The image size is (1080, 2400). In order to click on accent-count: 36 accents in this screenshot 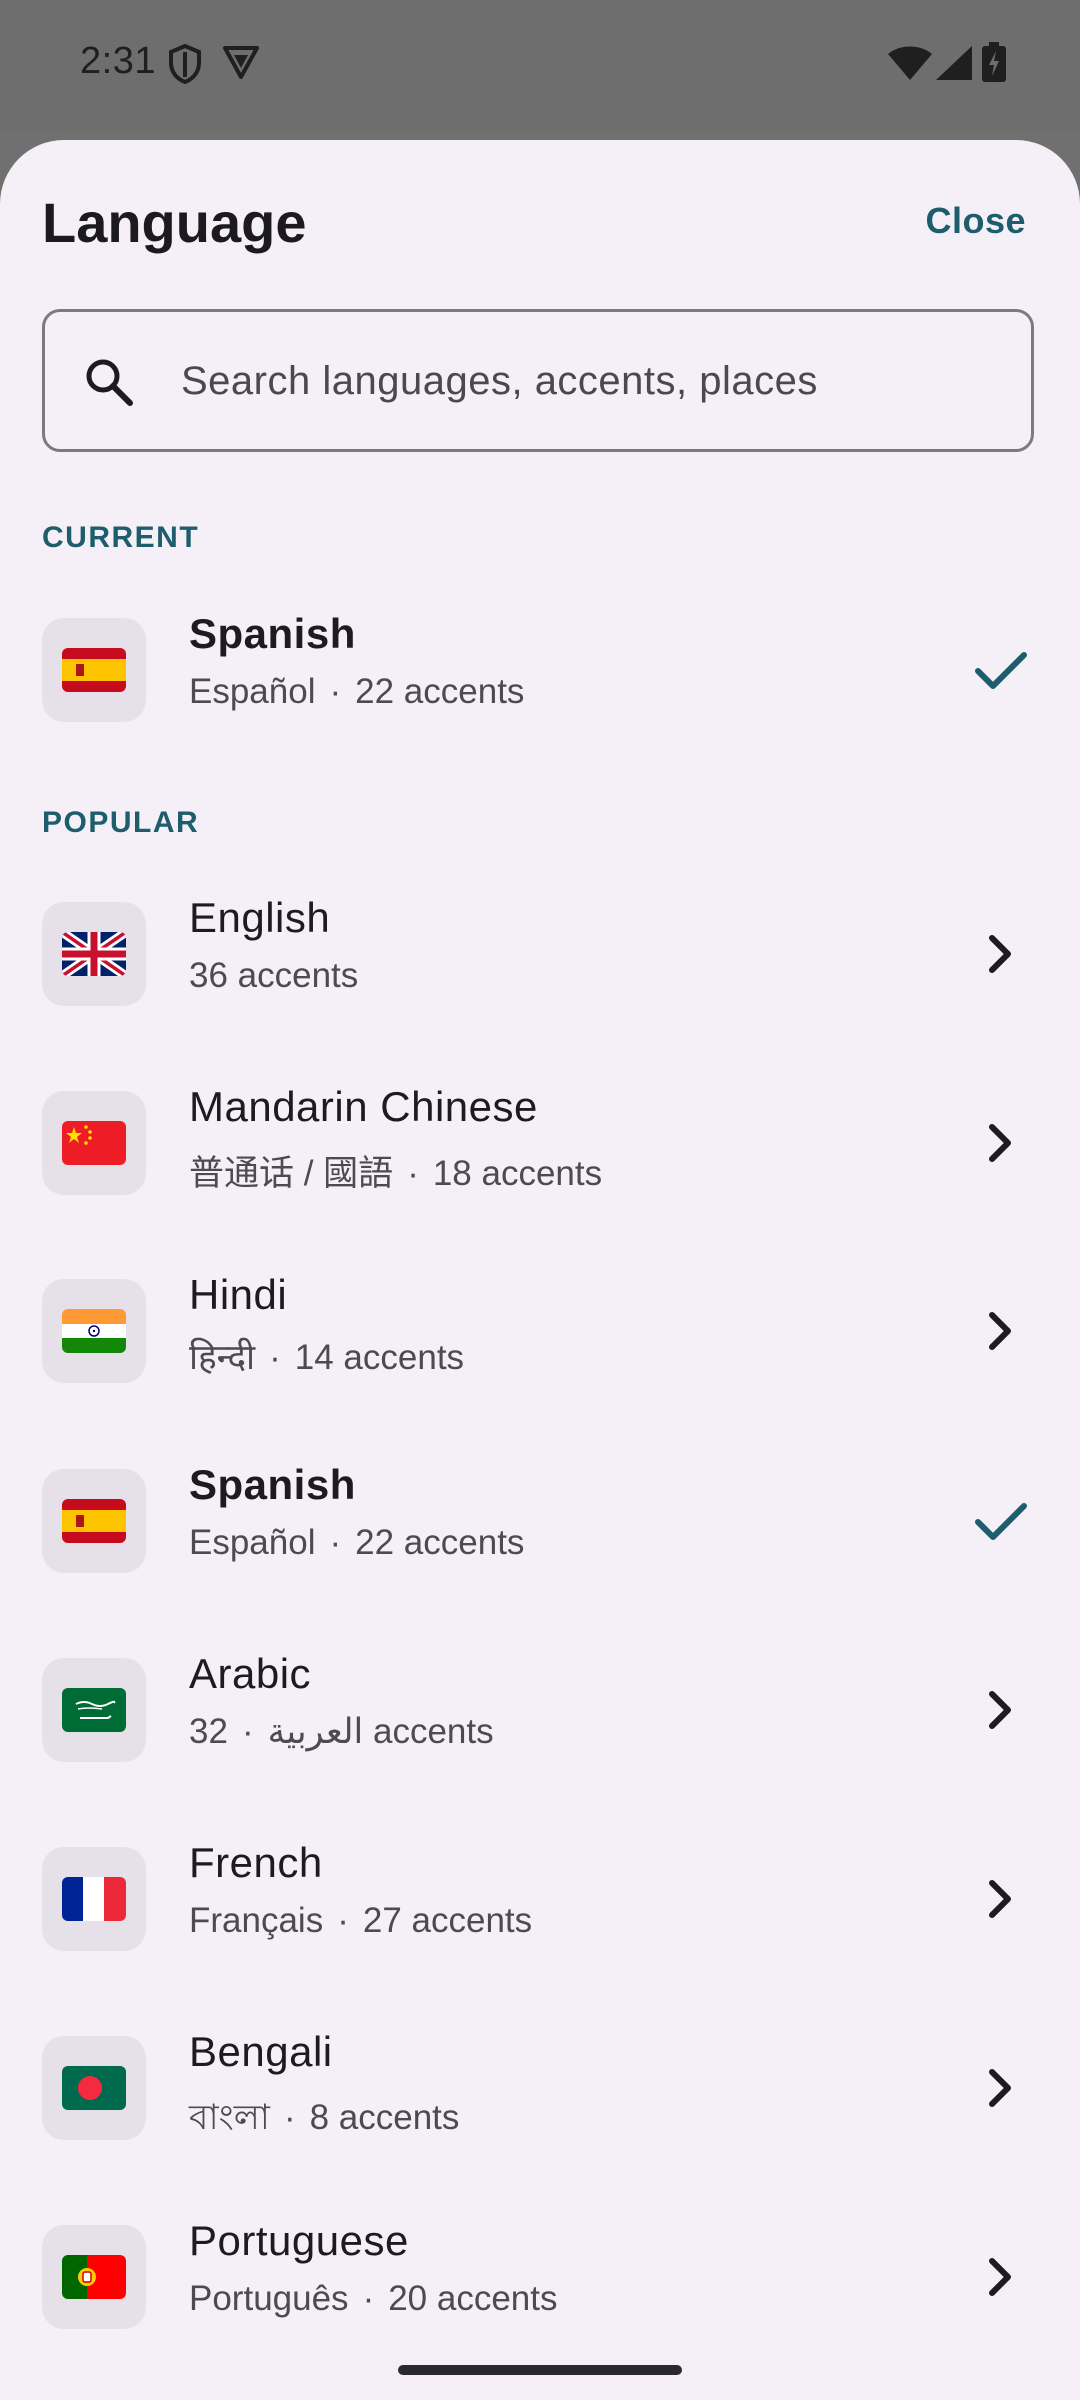, I will do `click(274, 975)`.